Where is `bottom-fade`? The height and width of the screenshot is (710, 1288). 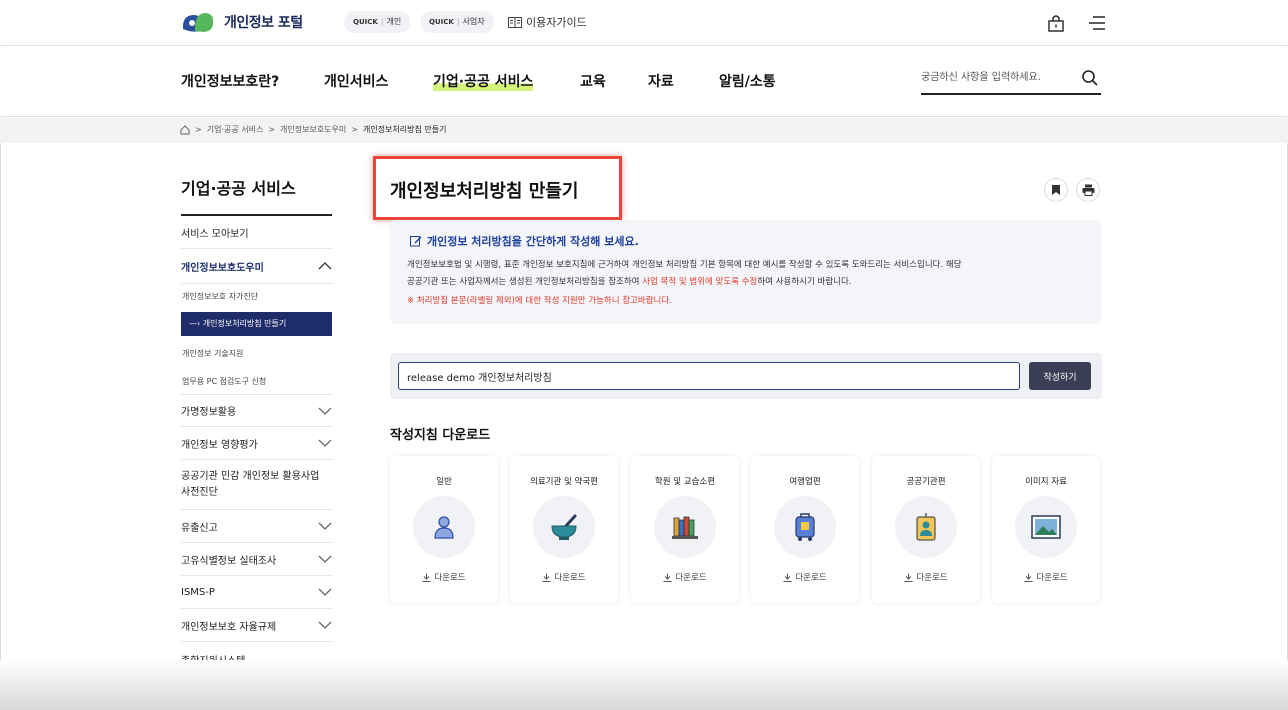
bottom-fade is located at coordinates (644, 685).